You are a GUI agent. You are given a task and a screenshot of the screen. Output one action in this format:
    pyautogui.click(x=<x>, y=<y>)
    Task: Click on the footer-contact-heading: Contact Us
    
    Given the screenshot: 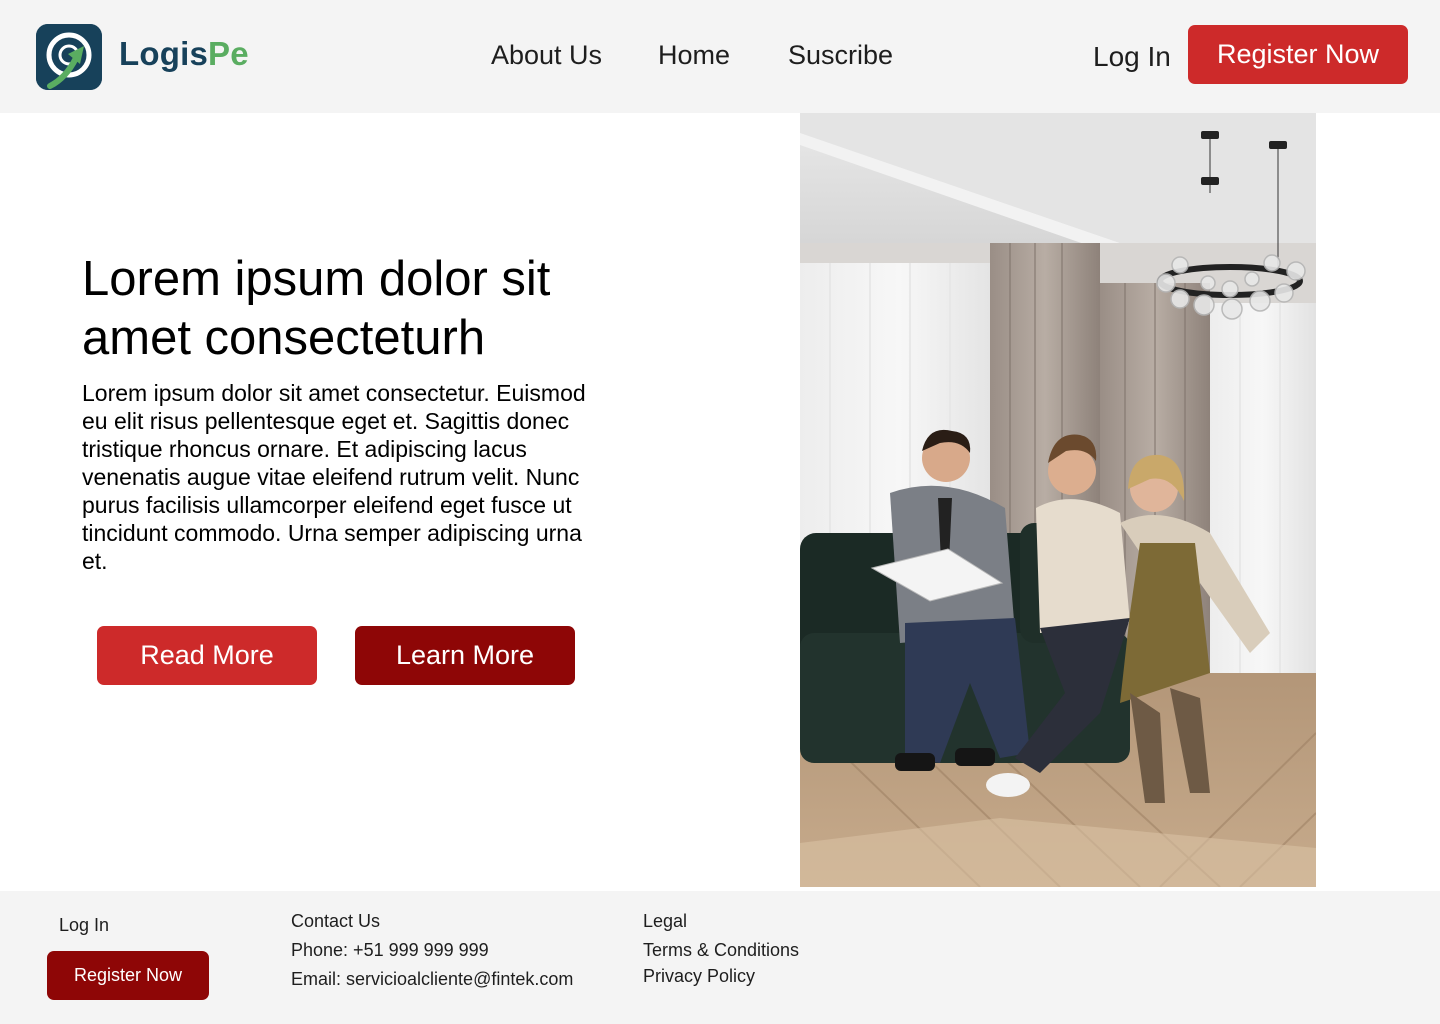 What is the action you would take?
    pyautogui.click(x=336, y=921)
    